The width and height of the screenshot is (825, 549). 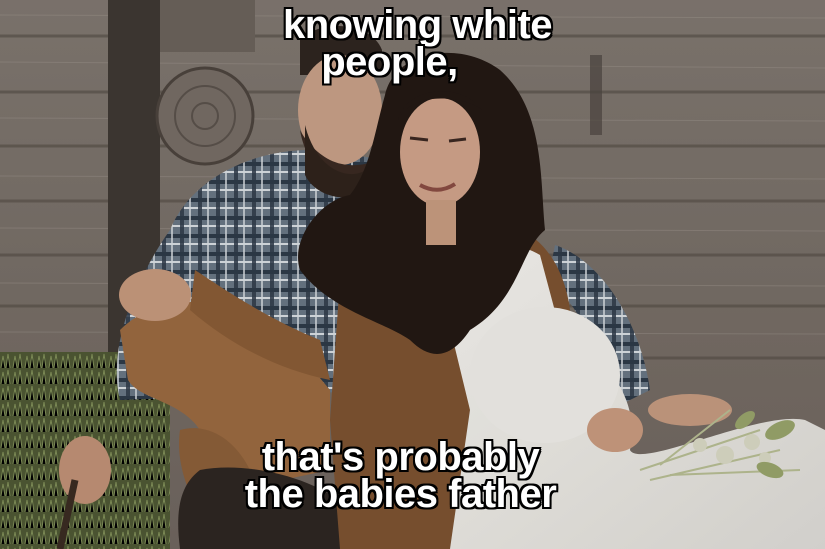 I want to click on bottom-caption-line-1: that's probably, so click(x=401, y=457).